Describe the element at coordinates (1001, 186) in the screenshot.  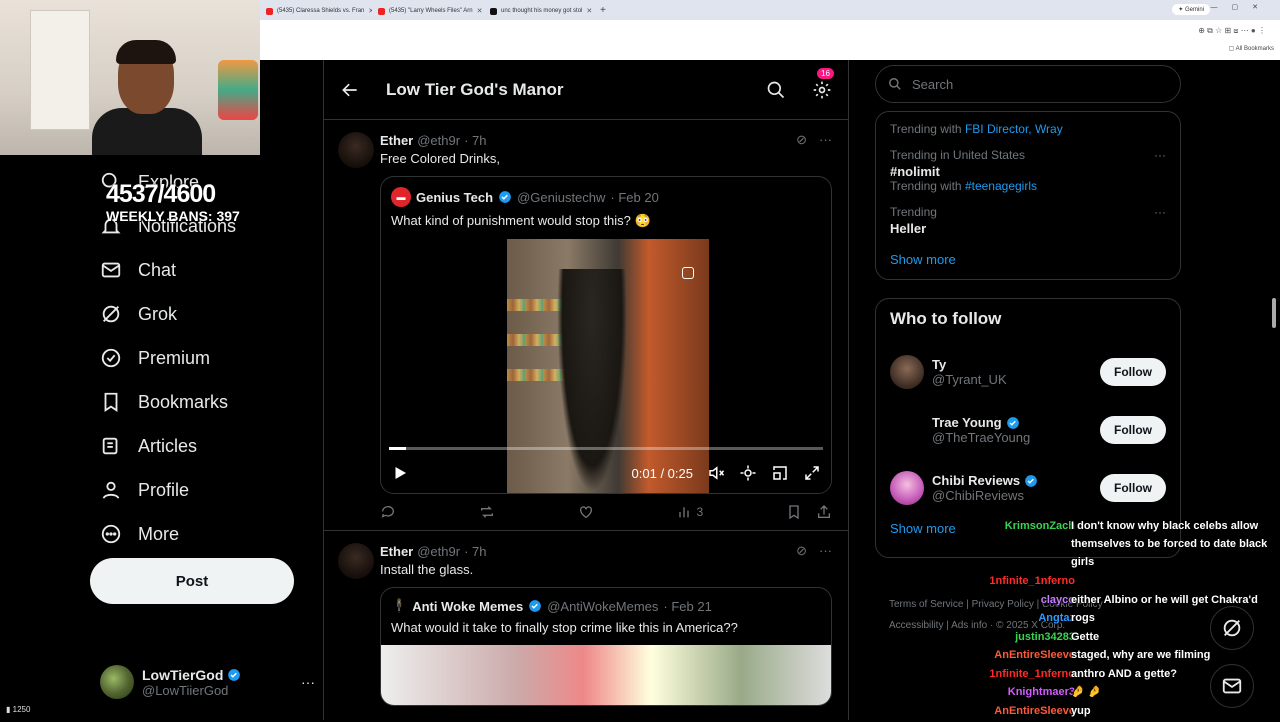
I see `trend-link: #teenagegirls` at that location.